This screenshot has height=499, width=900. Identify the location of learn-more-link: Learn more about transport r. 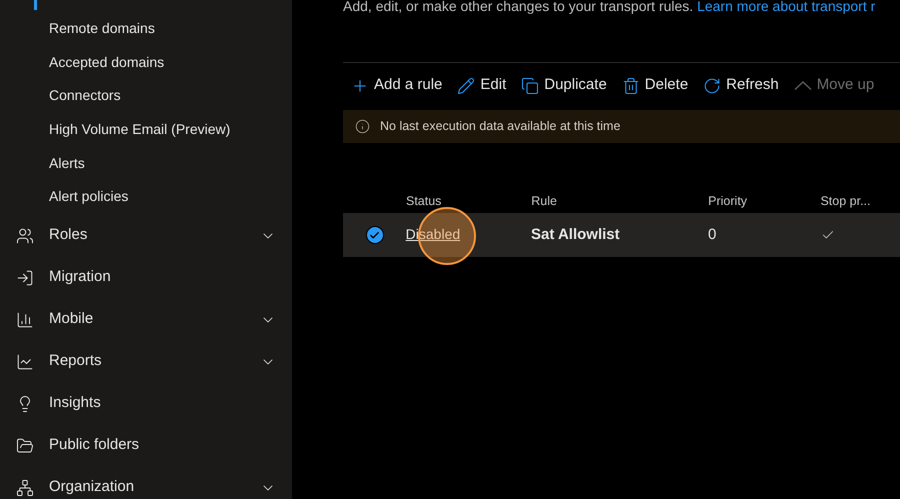
(786, 7).